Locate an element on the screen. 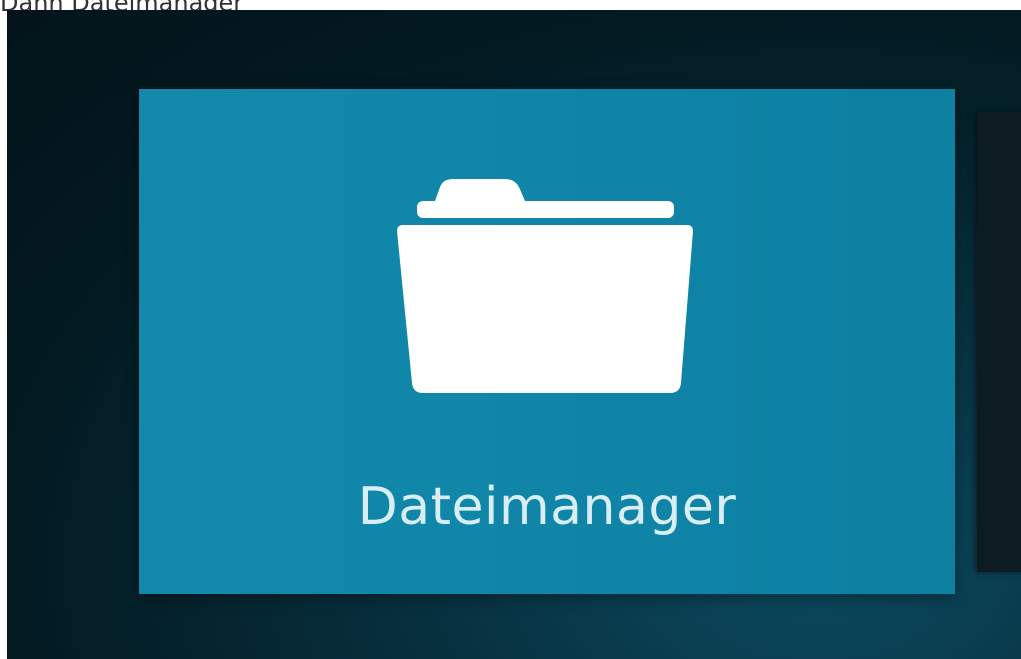 This screenshot has height=659, width=1021. adjacent-tile is located at coordinates (999, 342).